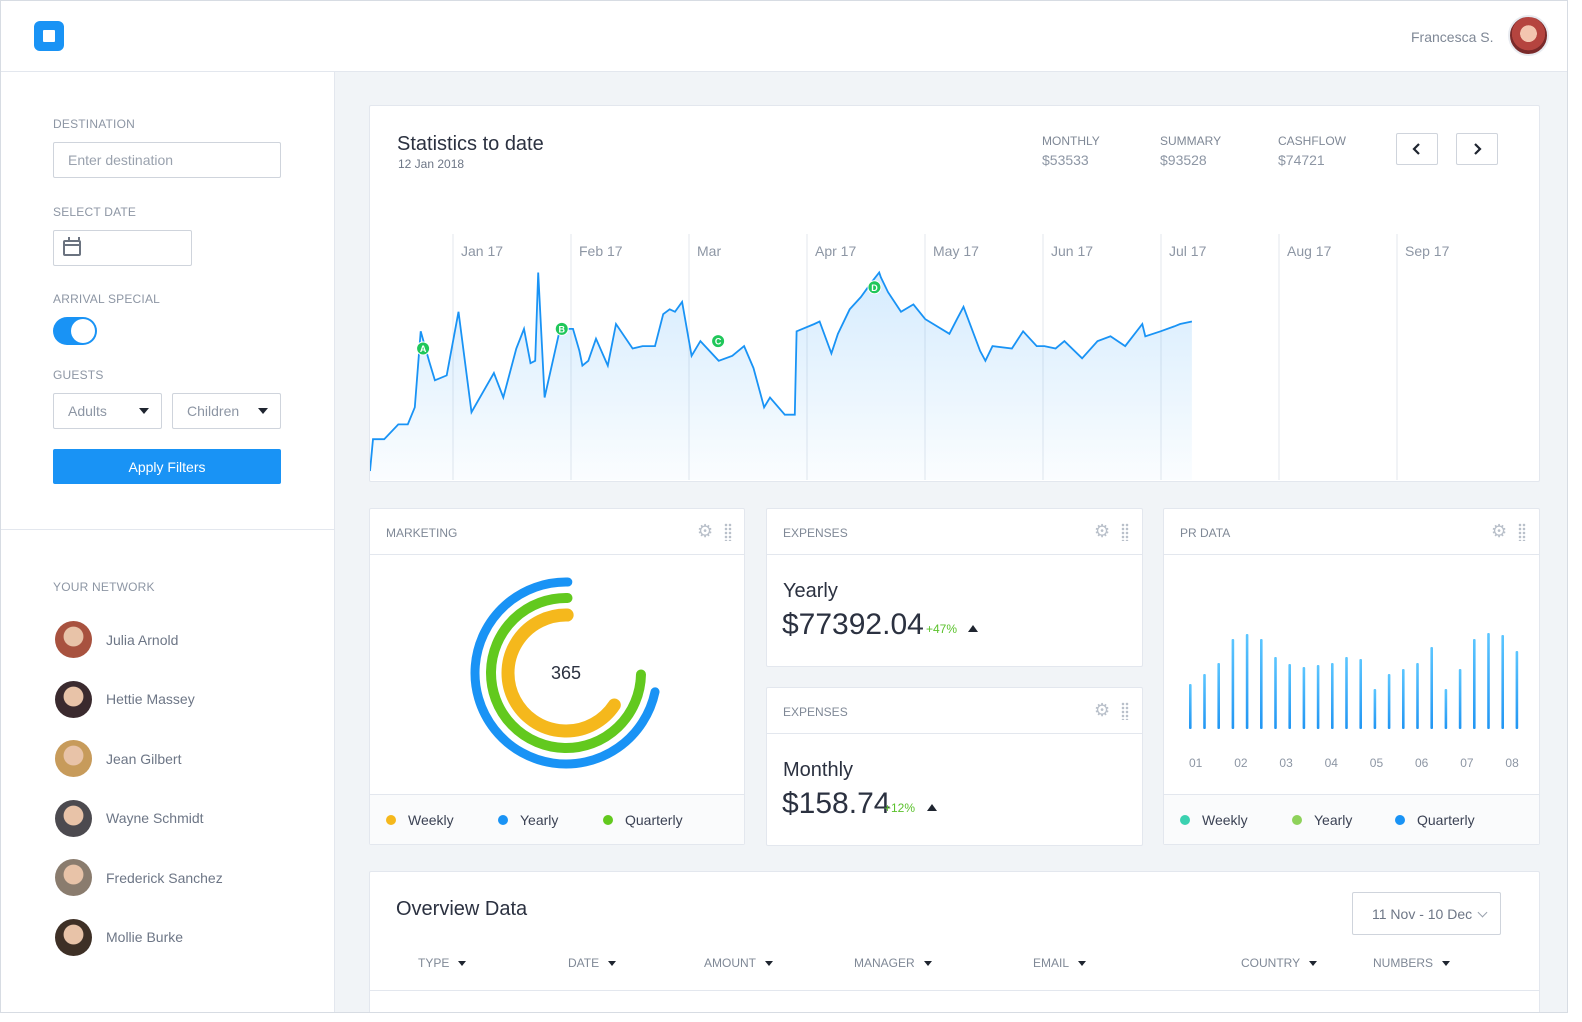 This screenshot has width=1582, height=1022. I want to click on x-tick-label: Sep 17, so click(1427, 251).